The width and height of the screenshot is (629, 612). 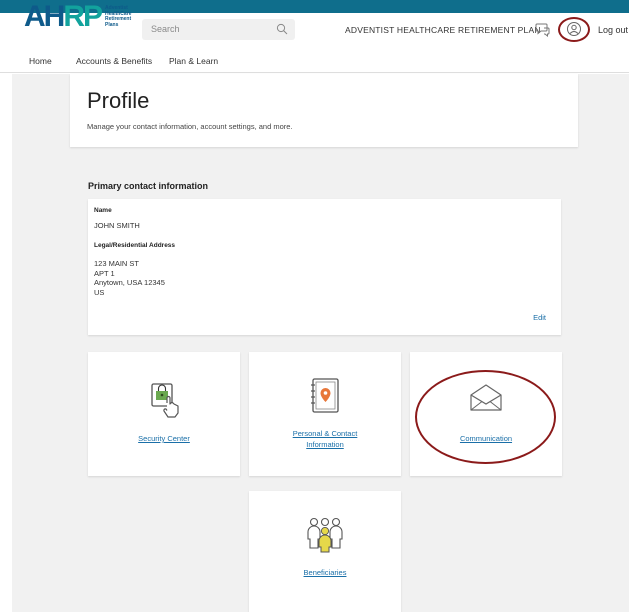 I want to click on nav-item-plan-learn: Plan & Learn, so click(x=193, y=61).